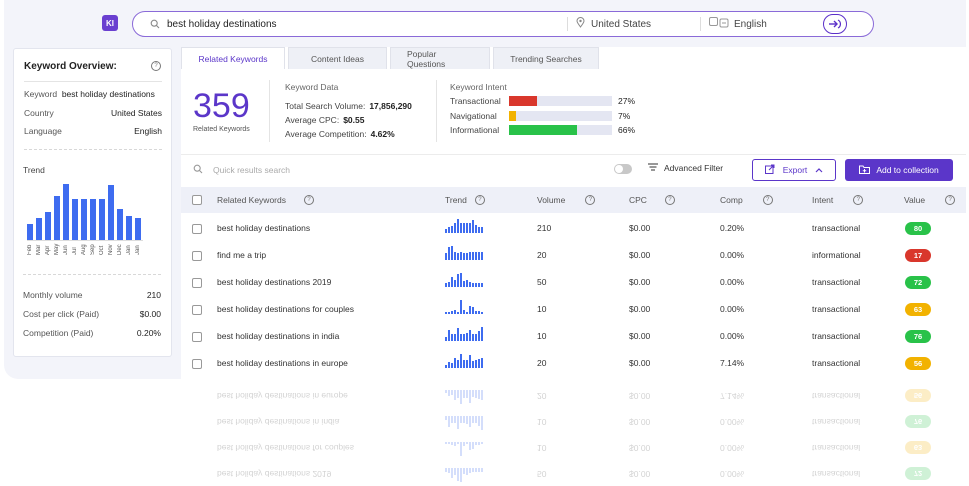 The height and width of the screenshot is (486, 969). I want to click on comp-cell: 0.00%, so click(732, 309).